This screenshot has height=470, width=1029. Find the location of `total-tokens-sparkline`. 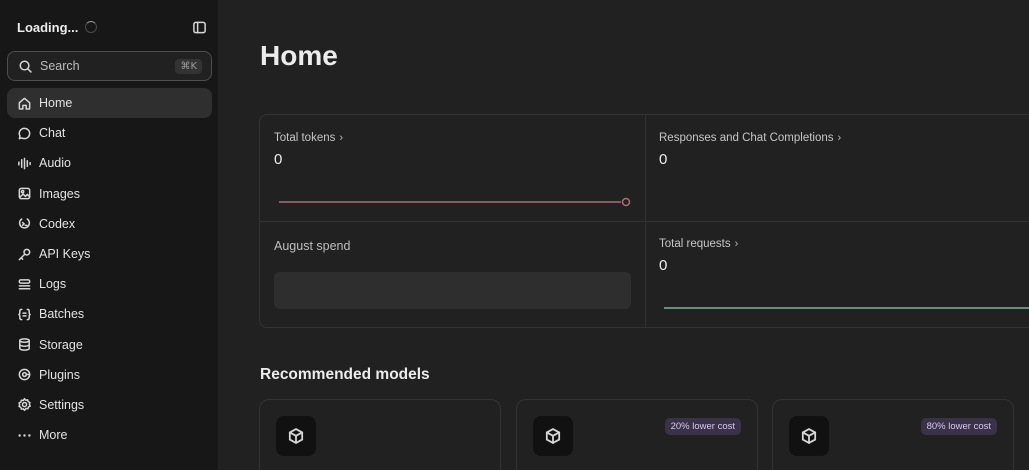

total-tokens-sparkline is located at coordinates (455, 202).